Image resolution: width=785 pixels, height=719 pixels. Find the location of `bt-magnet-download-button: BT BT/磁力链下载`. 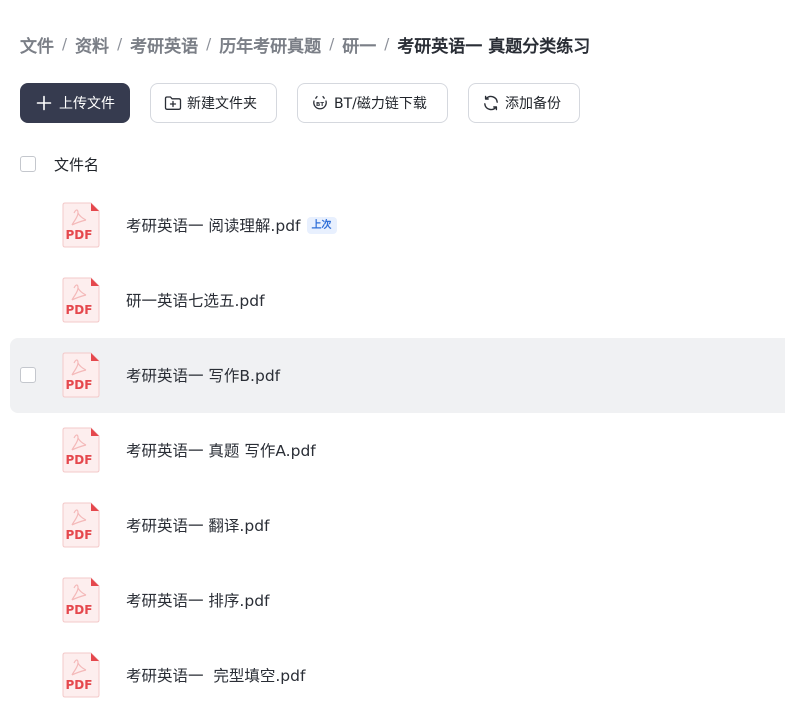

bt-magnet-download-button: BT BT/磁力链下载 is located at coordinates (372, 103).